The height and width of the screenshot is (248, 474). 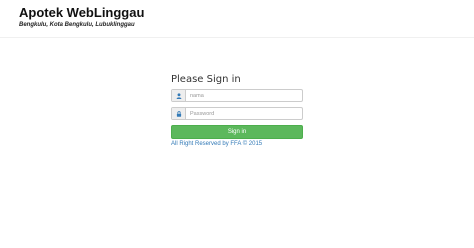 What do you see at coordinates (179, 95) in the screenshot?
I see `user-icon` at bounding box center [179, 95].